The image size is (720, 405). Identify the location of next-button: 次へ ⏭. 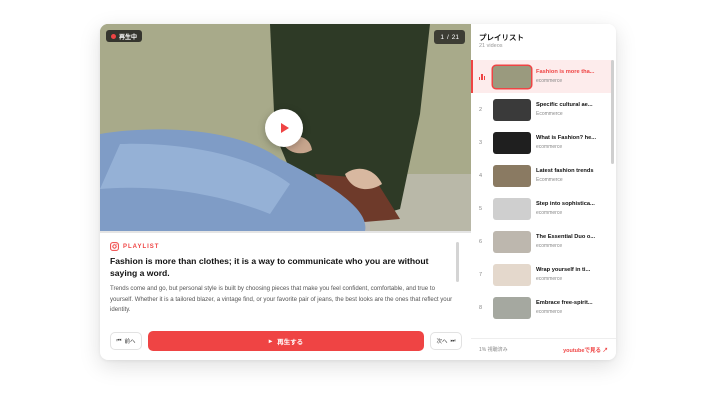
(446, 341).